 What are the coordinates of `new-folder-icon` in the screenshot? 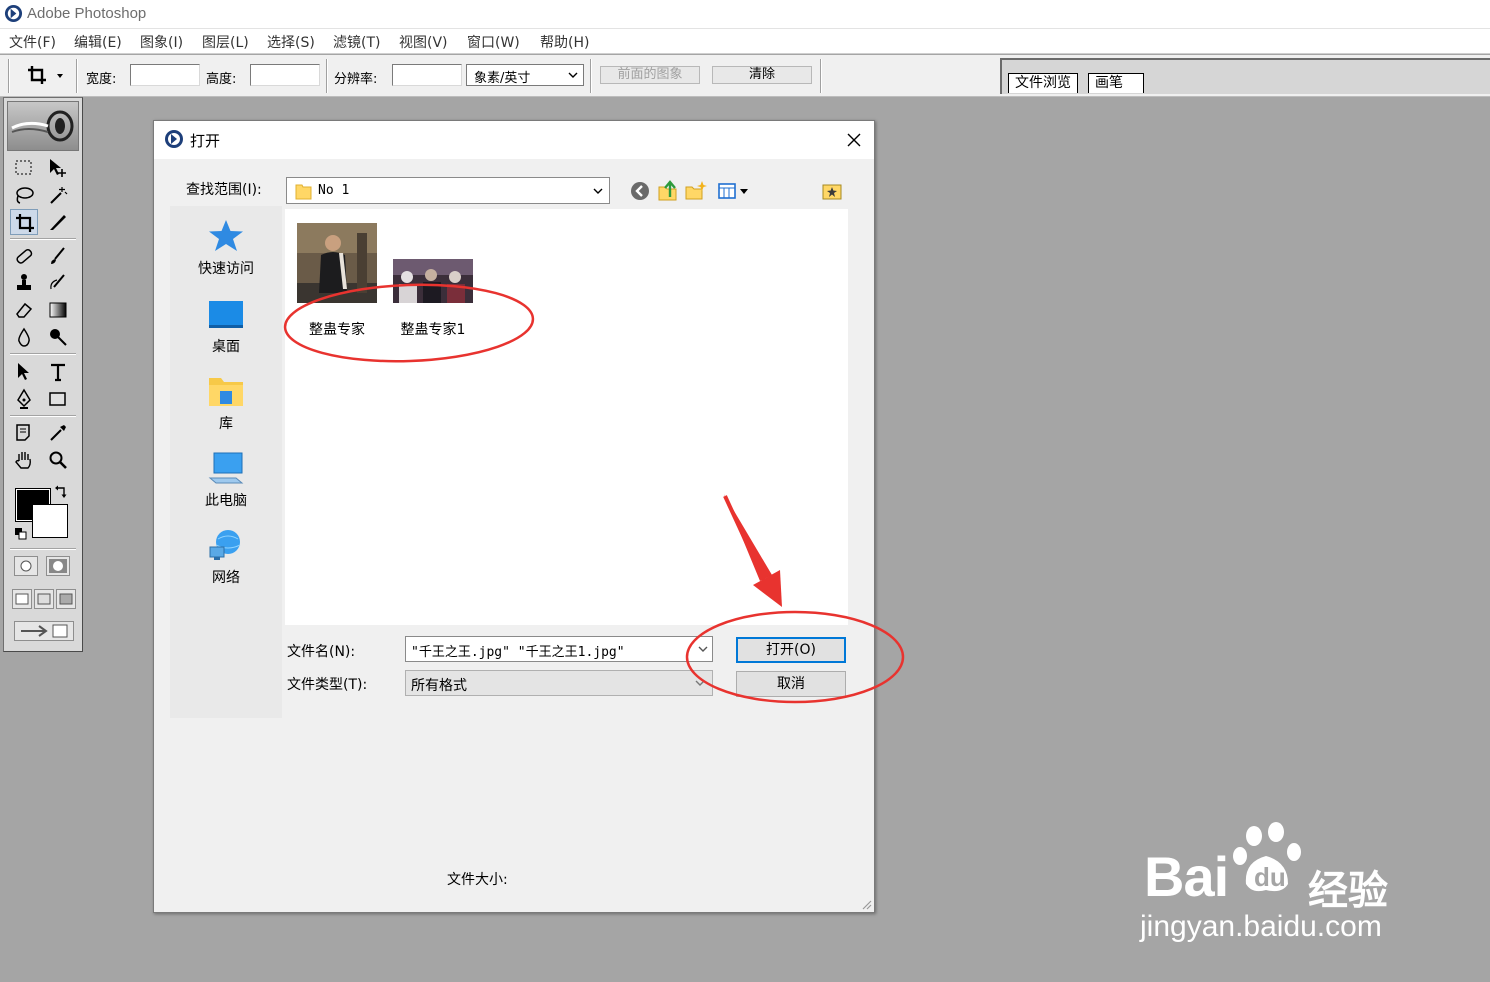 It's located at (696, 191).